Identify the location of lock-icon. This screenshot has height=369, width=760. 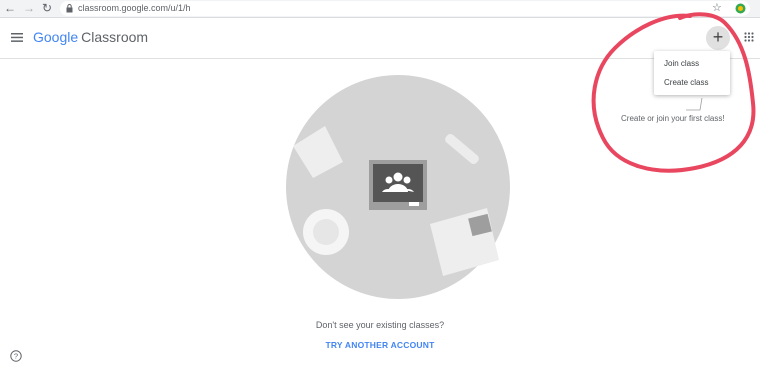
(69, 8).